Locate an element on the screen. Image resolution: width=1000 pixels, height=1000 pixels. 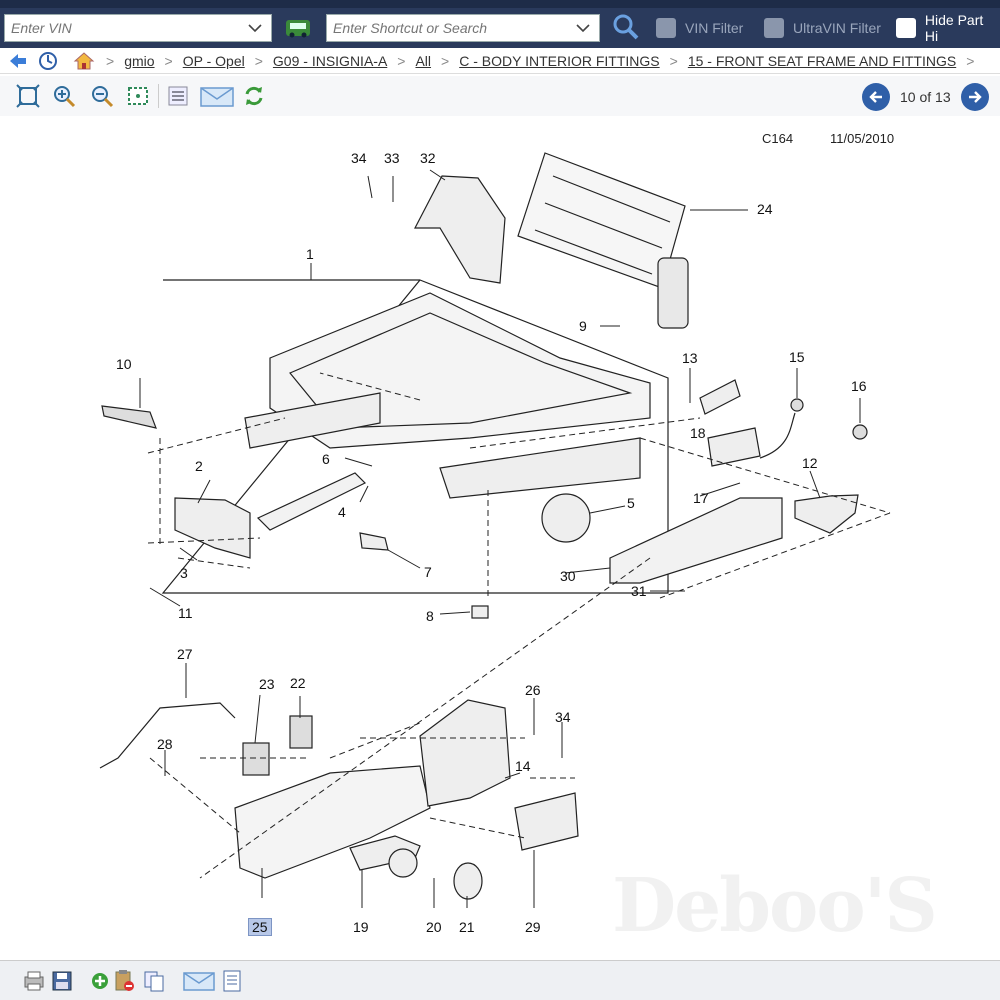
print-button is located at coordinates (34, 981).